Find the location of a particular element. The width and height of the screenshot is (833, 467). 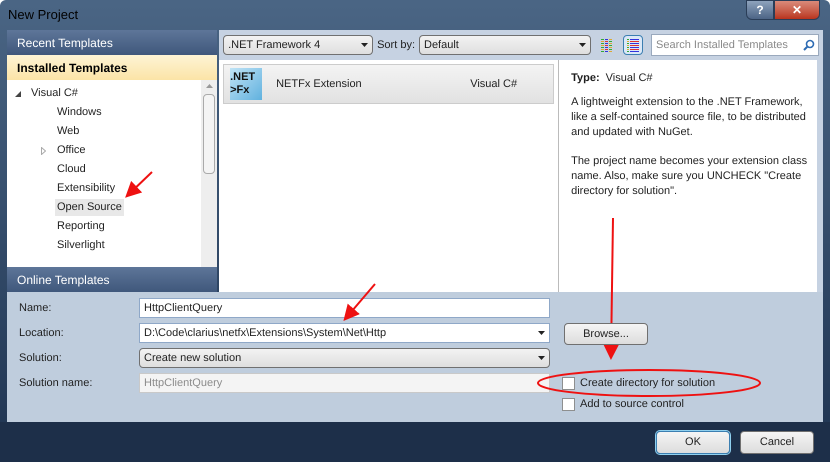

checkbox-label: Add to source control is located at coordinates (632, 404).